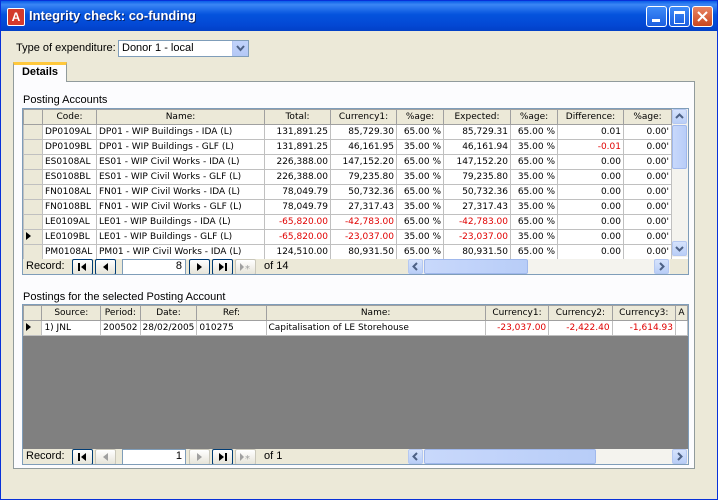  I want to click on cell-name: ES01 - WIP Civil Works - IDA (L), so click(180, 162).